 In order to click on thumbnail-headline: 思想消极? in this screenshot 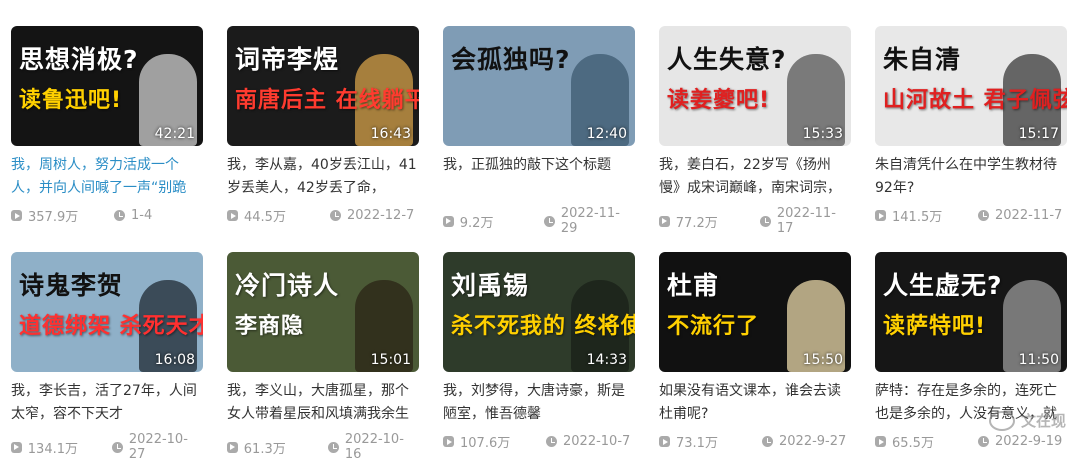, I will do `click(107, 58)`.